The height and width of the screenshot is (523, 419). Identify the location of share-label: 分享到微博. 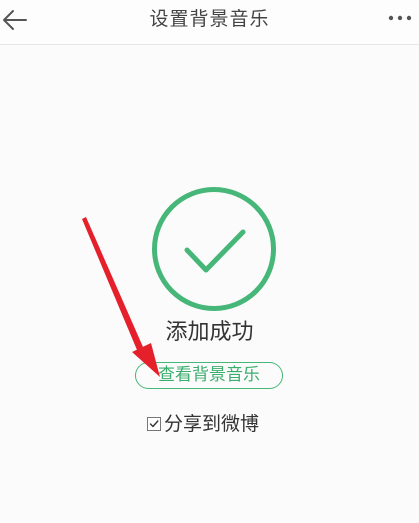
(212, 424).